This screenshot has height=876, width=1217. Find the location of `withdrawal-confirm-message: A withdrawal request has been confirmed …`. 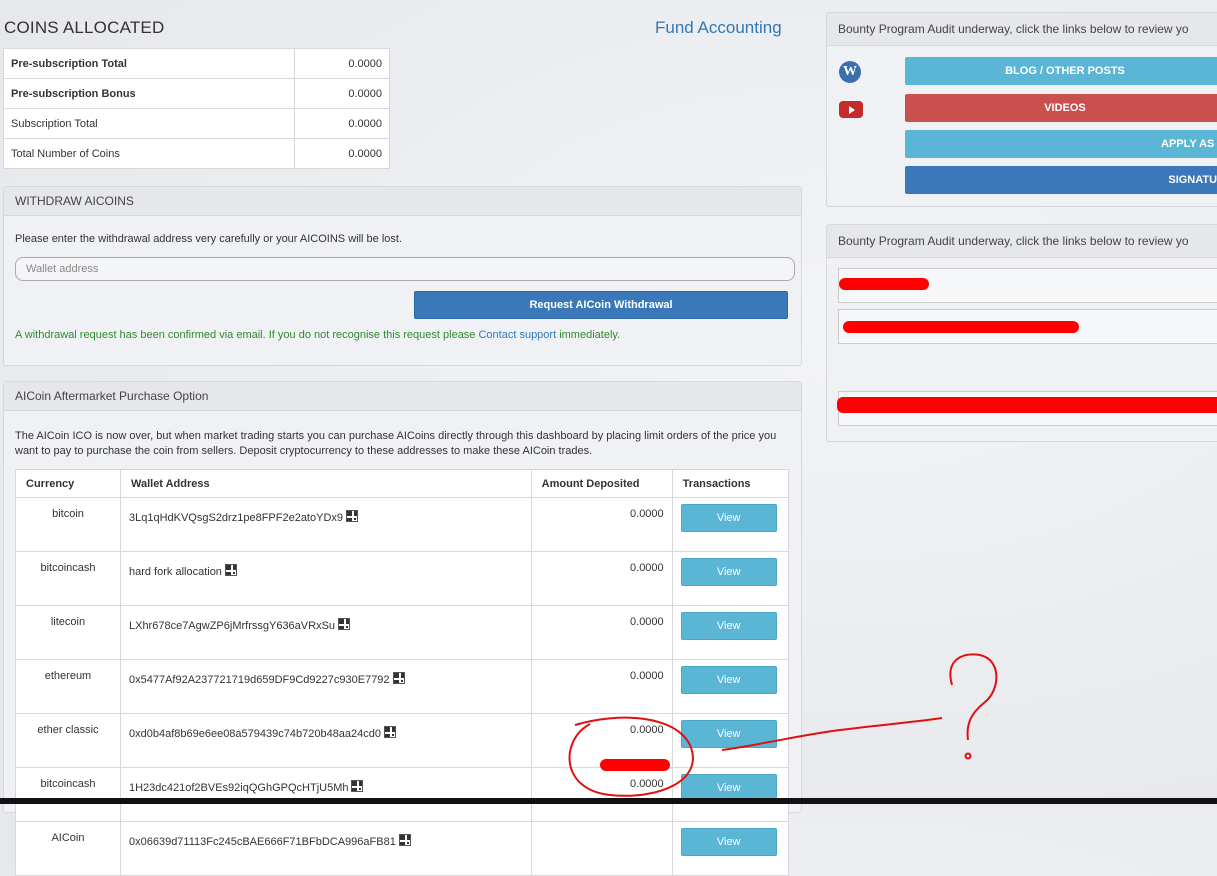

withdrawal-confirm-message: A withdrawal request has been confirmed … is located at coordinates (317, 335).